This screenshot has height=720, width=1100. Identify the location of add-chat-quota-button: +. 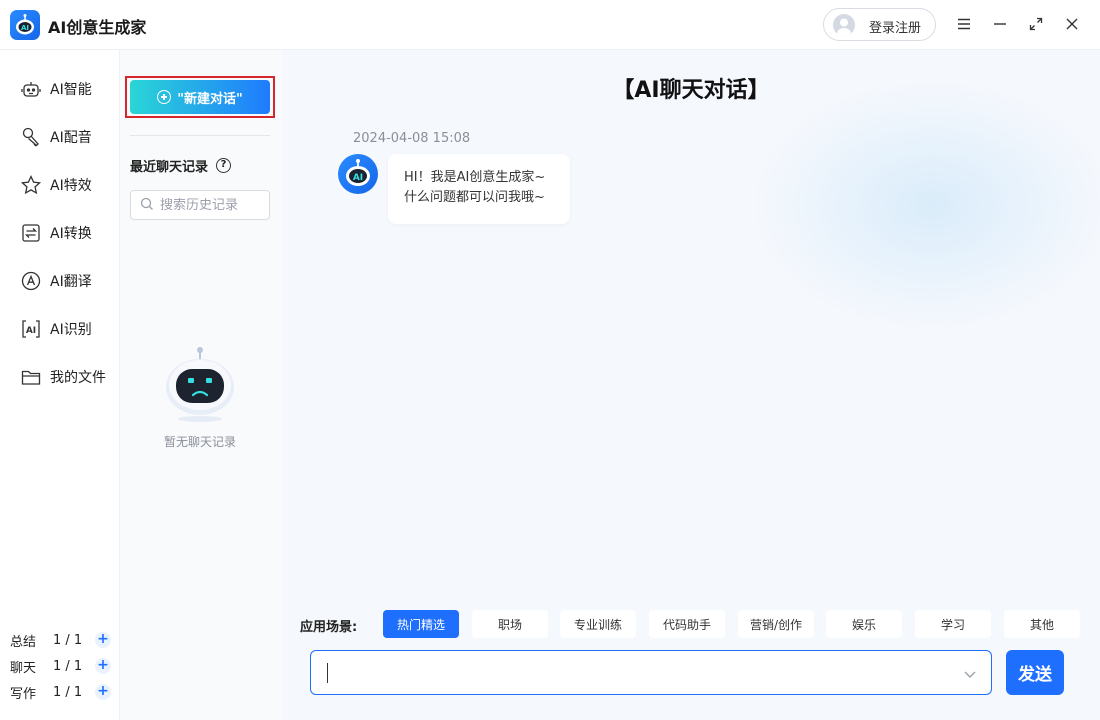
(103, 666).